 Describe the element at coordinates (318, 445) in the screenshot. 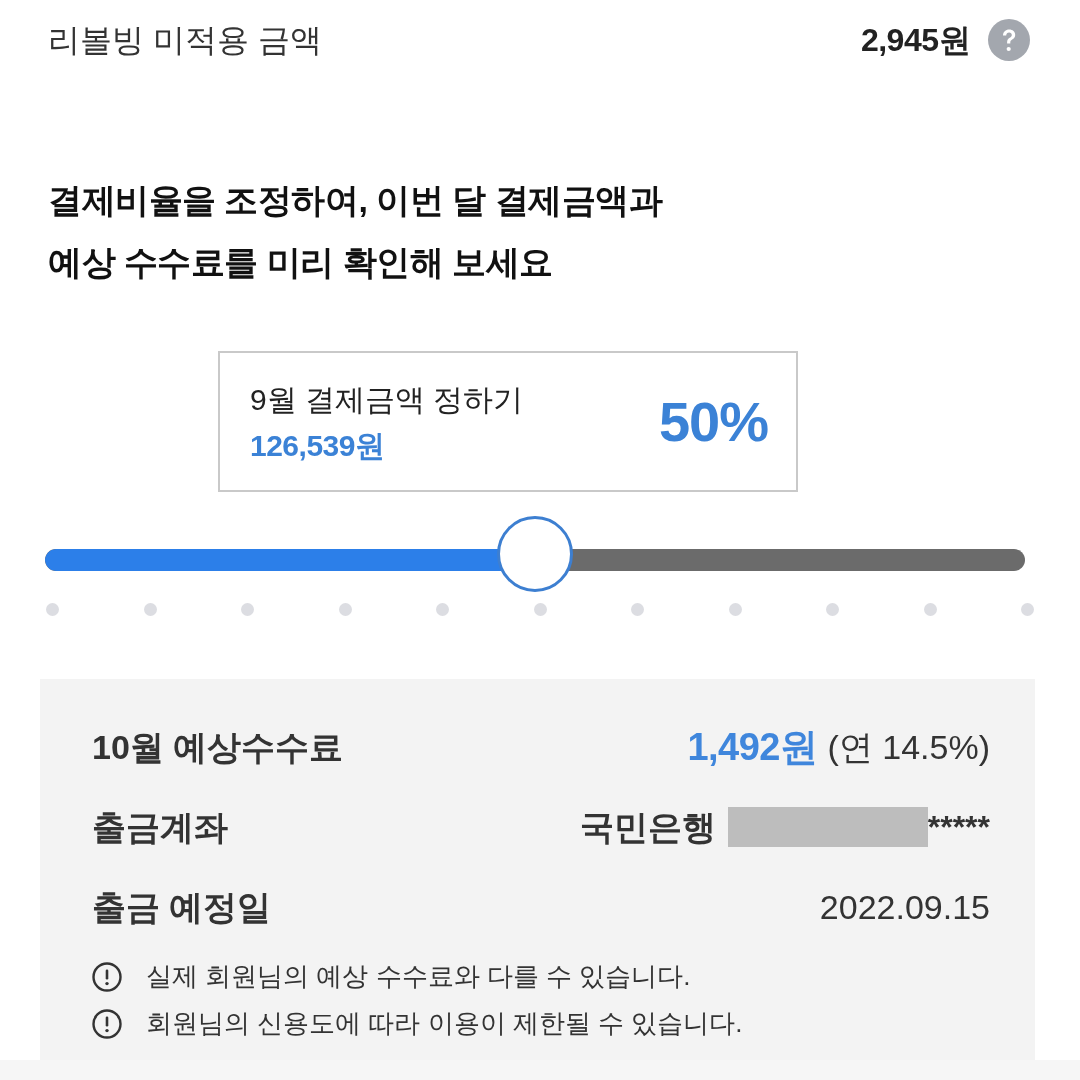

I see `payment-amount: 126,539원` at that location.